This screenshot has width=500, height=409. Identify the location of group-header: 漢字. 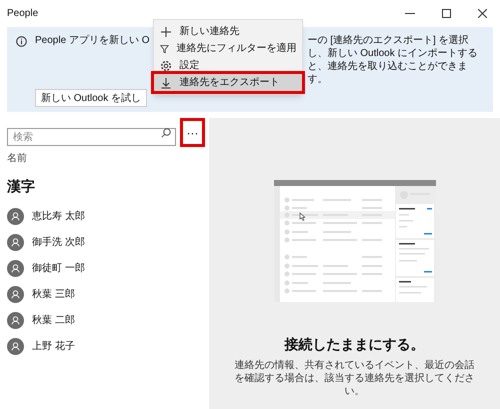
(21, 186).